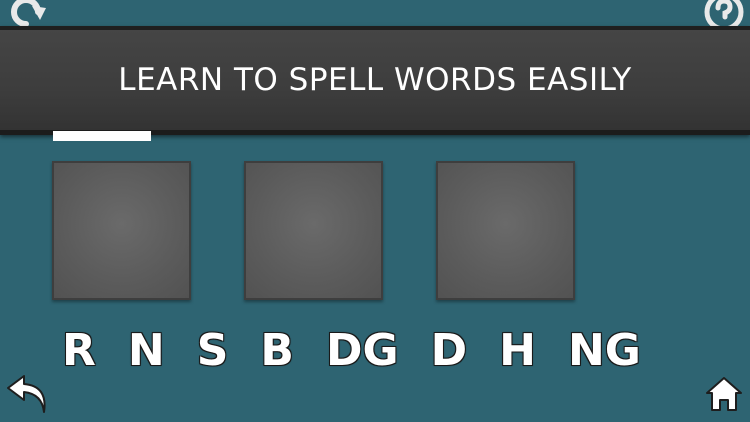  I want to click on letter-choice-ng: NG, so click(604, 350).